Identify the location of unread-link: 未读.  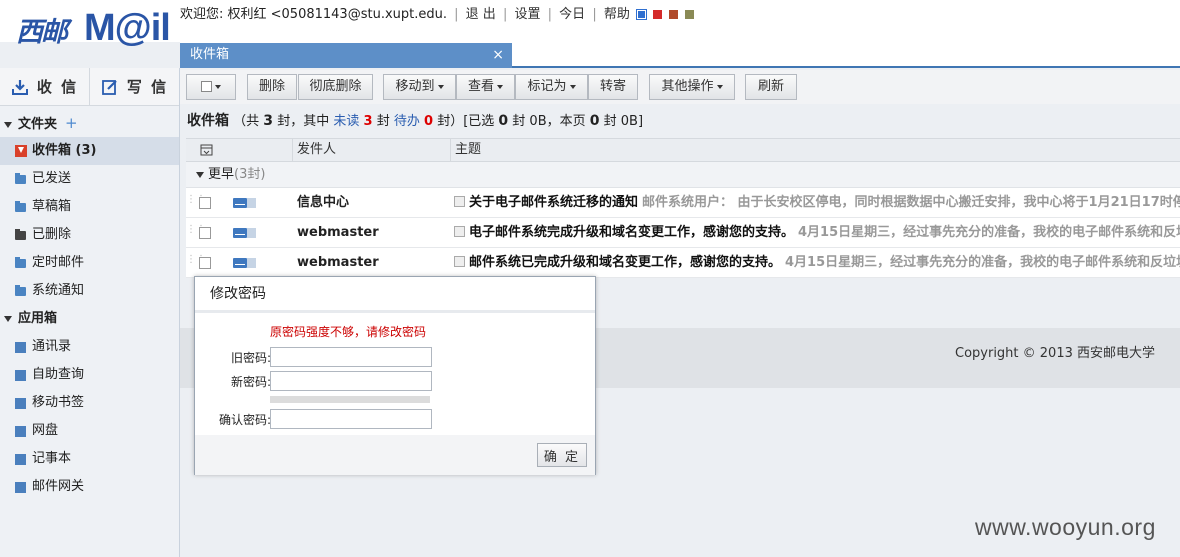
(346, 121).